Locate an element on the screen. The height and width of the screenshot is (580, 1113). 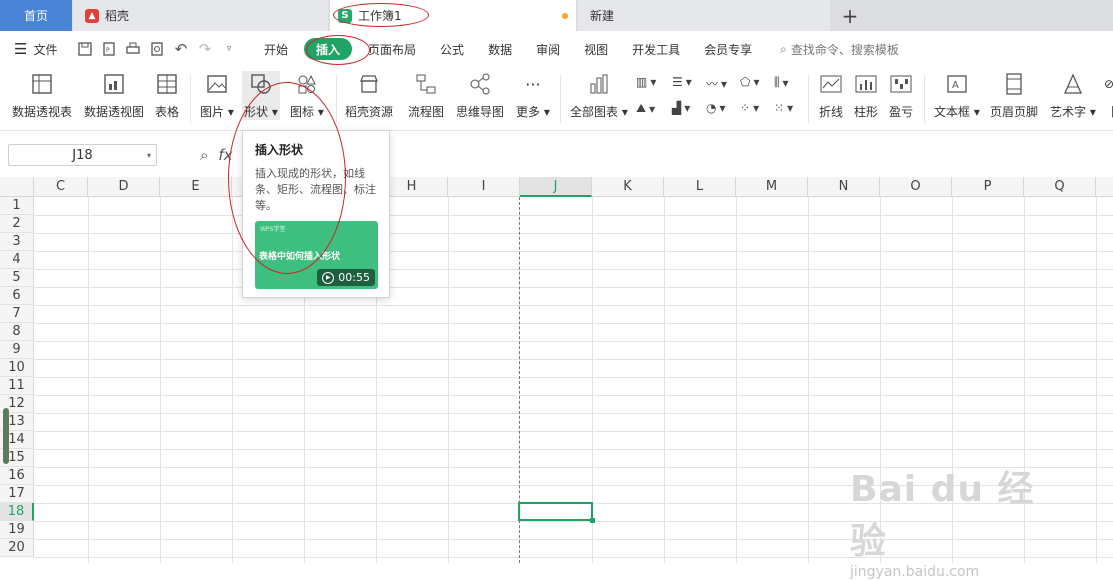
row-header-active: 18 is located at coordinates (17, 512).